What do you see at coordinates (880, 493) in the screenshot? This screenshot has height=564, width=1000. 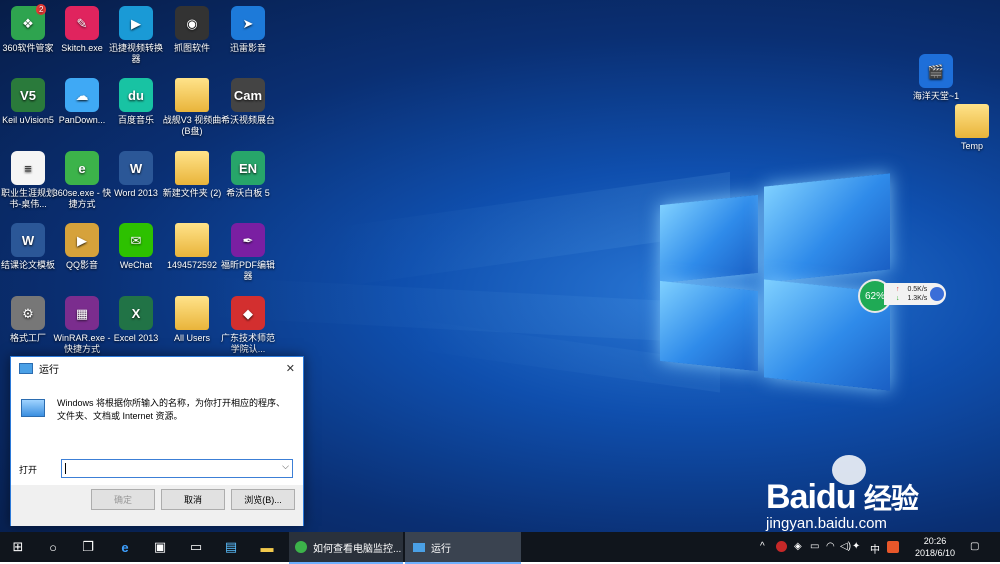 I see `baidu-jingyan-watermark: Baidu 经验 jingyan.baidu.com` at bounding box center [880, 493].